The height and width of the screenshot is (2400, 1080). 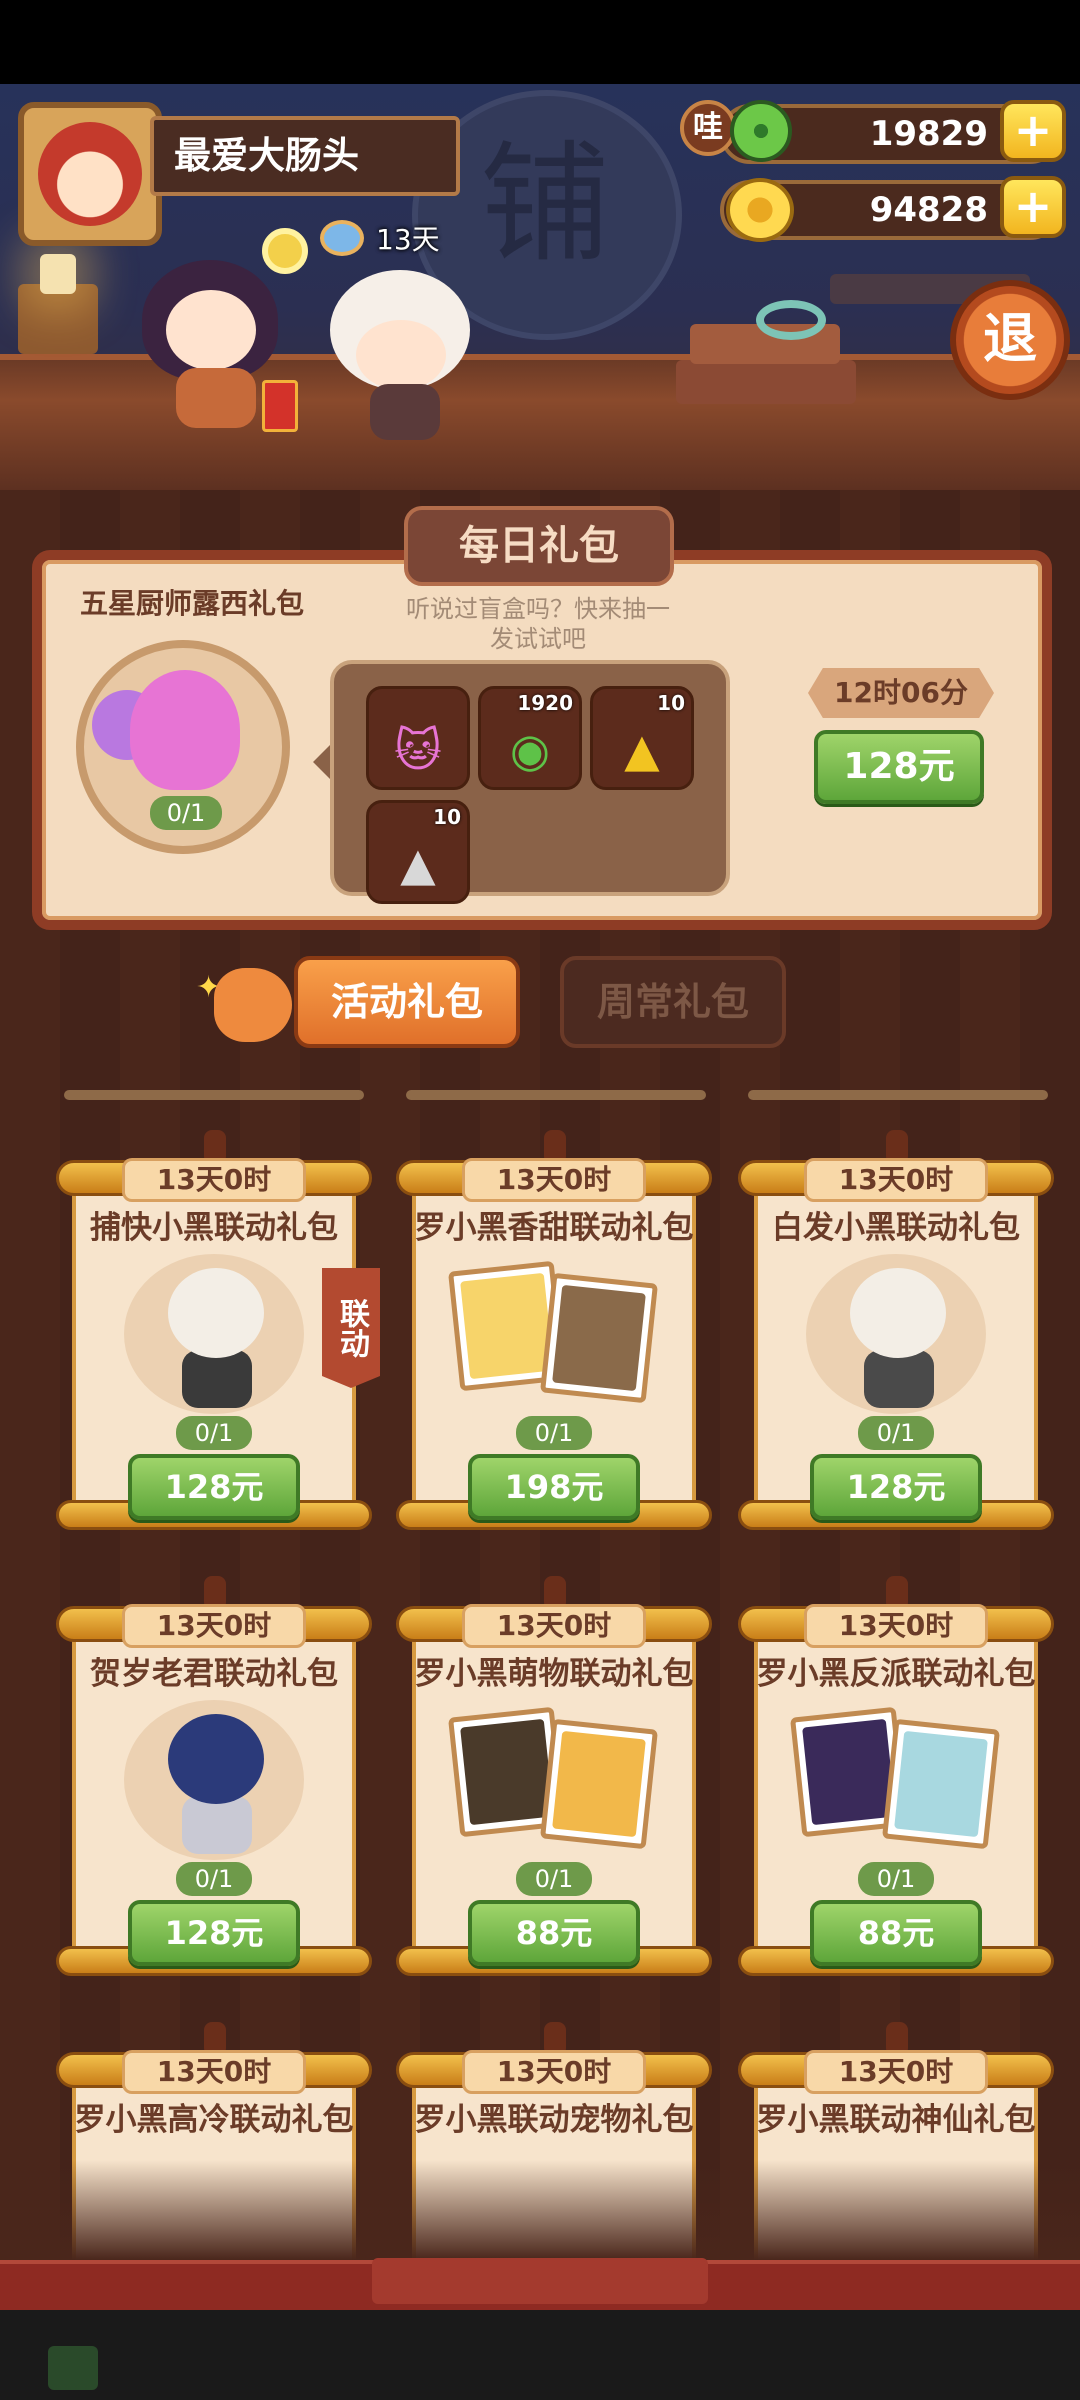 What do you see at coordinates (58, 274) in the screenshot?
I see `candle-icon` at bounding box center [58, 274].